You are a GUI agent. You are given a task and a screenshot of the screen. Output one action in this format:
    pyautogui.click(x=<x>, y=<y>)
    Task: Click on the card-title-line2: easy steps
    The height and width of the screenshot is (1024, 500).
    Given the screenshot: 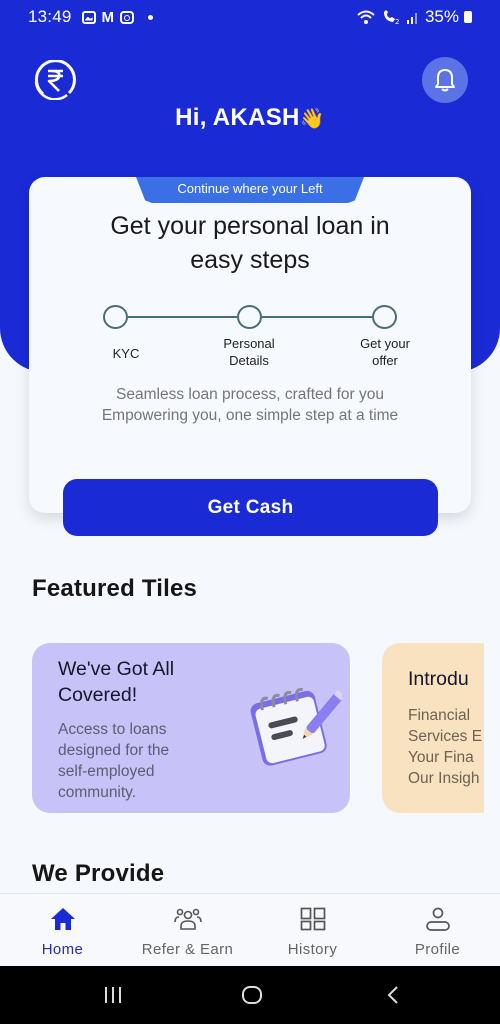 What is the action you would take?
    pyautogui.click(x=250, y=260)
    